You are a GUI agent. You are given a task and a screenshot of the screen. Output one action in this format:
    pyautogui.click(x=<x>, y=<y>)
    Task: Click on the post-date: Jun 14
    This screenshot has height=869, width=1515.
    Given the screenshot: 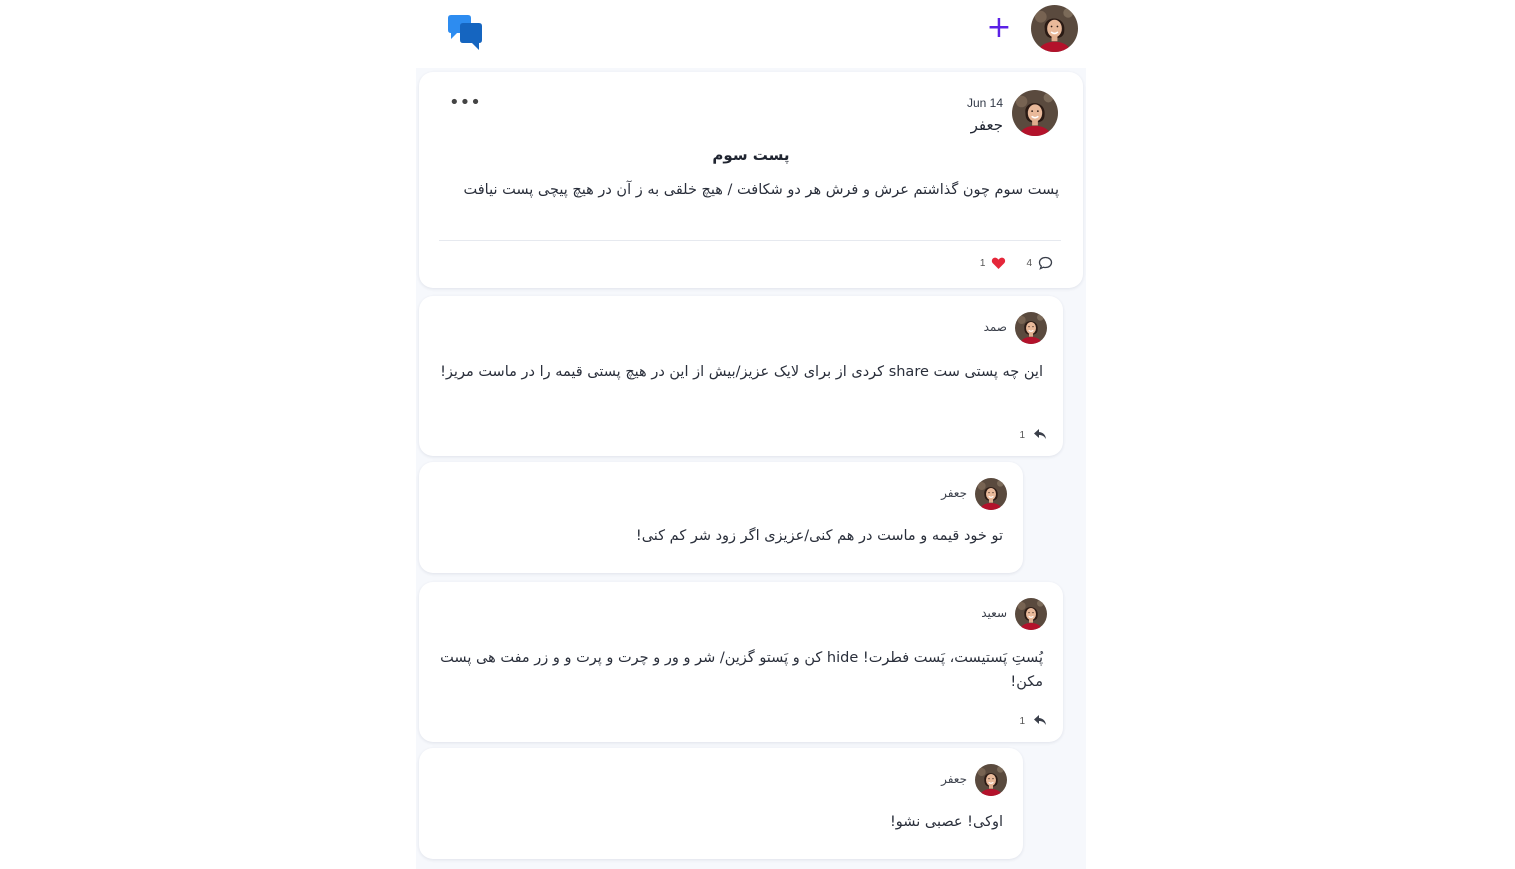 What is the action you would take?
    pyautogui.click(x=984, y=103)
    